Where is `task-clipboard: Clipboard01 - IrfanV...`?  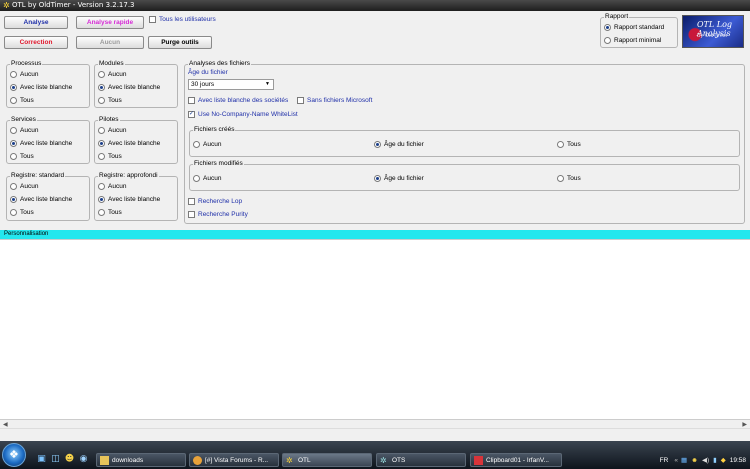
task-clipboard: Clipboard01 - IrfanV... is located at coordinates (516, 460).